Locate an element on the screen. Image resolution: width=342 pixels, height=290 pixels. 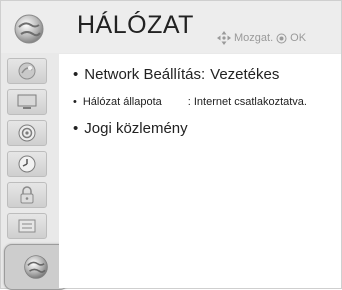
menu-item-network-settings: • Network Beállítás: Vezetékes is located at coordinates (176, 74).